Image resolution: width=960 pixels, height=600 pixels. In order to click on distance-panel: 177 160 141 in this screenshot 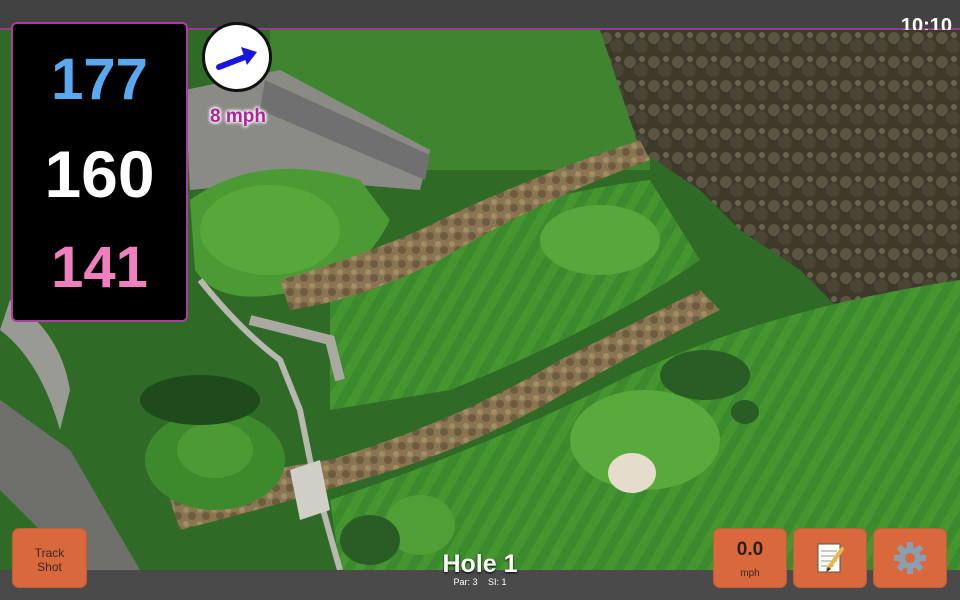, I will do `click(99, 172)`.